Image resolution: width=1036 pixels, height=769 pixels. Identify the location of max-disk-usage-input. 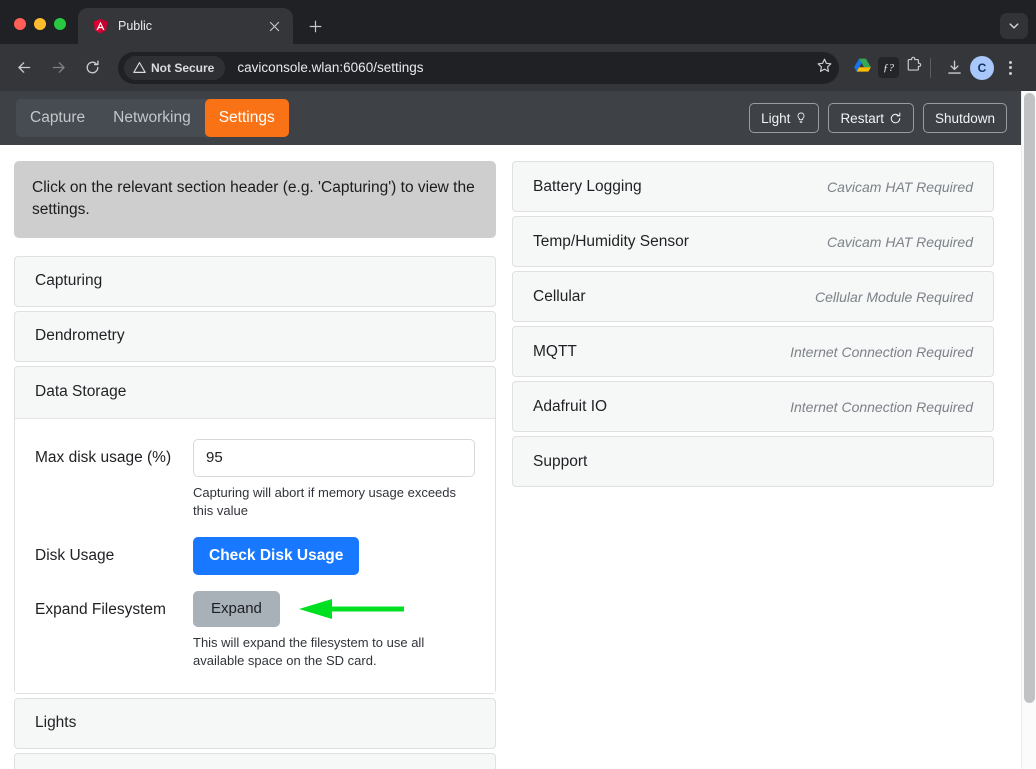
(334, 457).